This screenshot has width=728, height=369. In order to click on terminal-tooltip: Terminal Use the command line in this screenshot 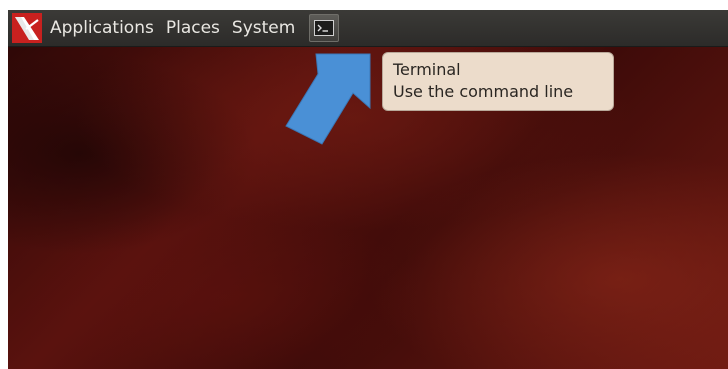, I will do `click(498, 81)`.